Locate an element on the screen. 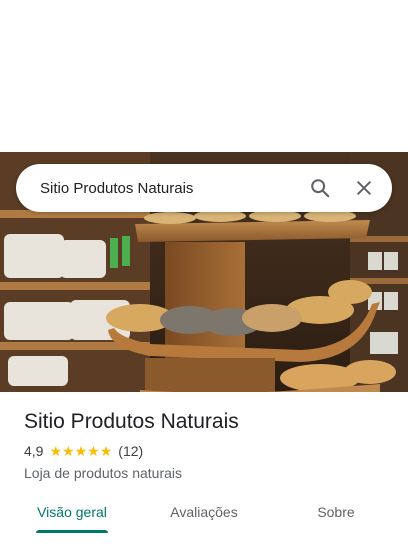 This screenshot has height=544, width=408. active-tab-indicator is located at coordinates (72, 531).